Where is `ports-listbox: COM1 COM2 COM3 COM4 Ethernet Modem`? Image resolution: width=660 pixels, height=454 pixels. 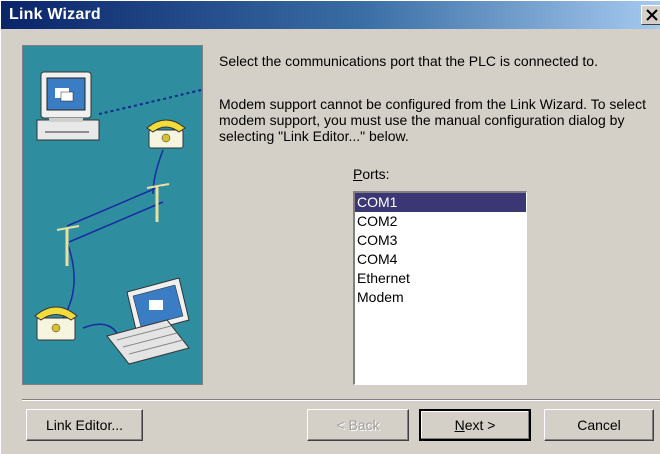
ports-listbox: COM1 COM2 COM3 COM4 Ethernet Modem is located at coordinates (440, 288).